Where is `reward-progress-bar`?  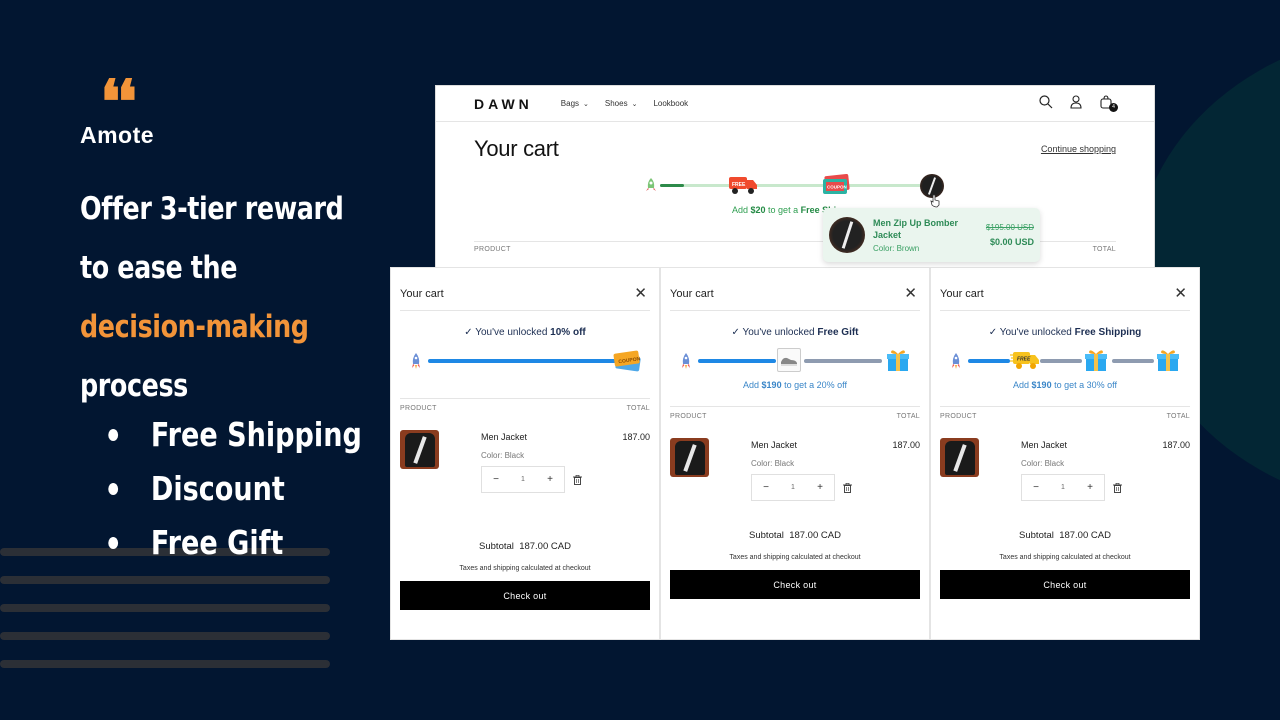
reward-progress-bar is located at coordinates (795, 361).